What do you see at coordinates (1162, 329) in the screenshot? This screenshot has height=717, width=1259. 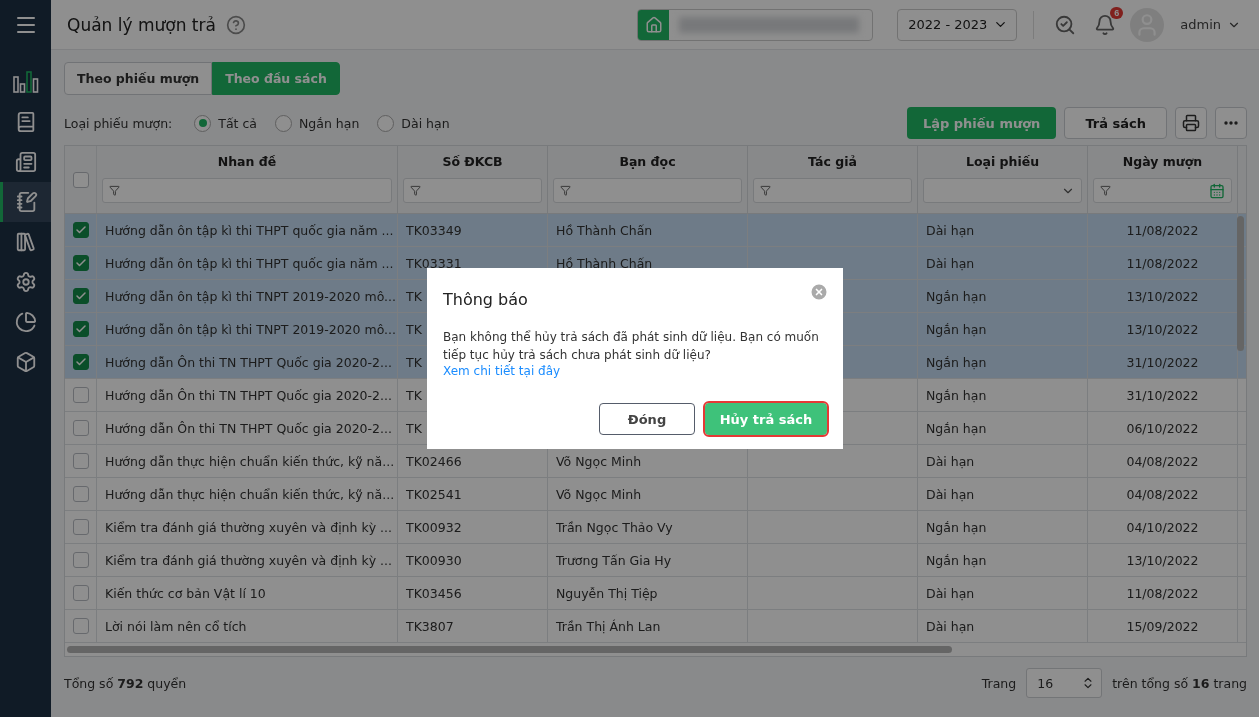 I see `table-cell: 13/10/2022` at bounding box center [1162, 329].